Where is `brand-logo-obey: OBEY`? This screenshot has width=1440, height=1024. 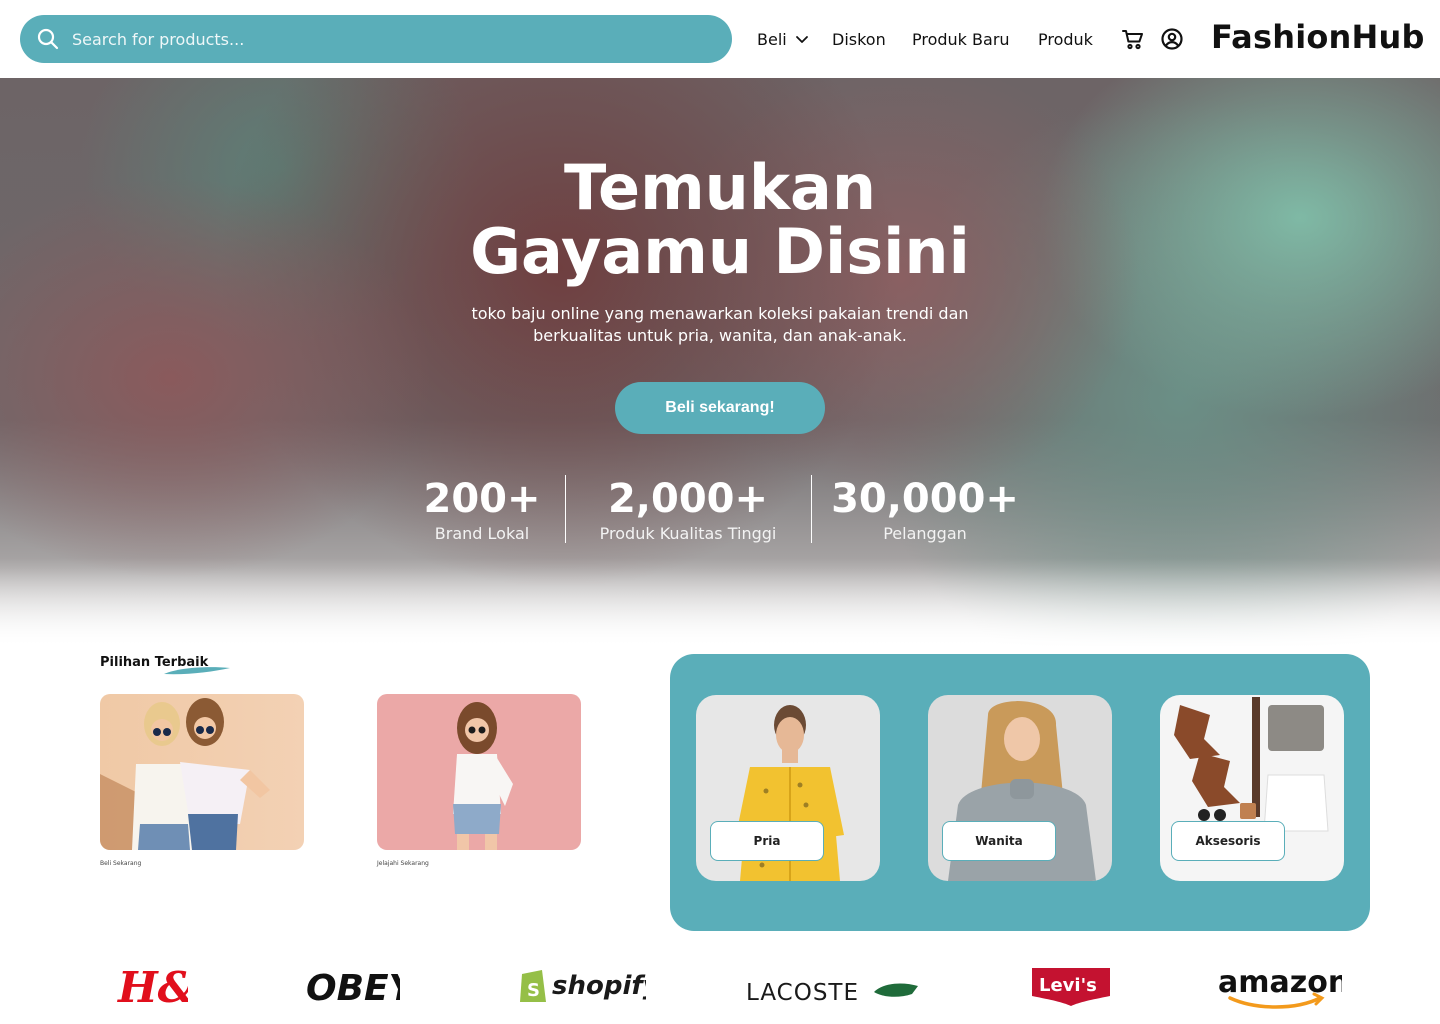
brand-logo-obey: OBEY is located at coordinates (352, 985).